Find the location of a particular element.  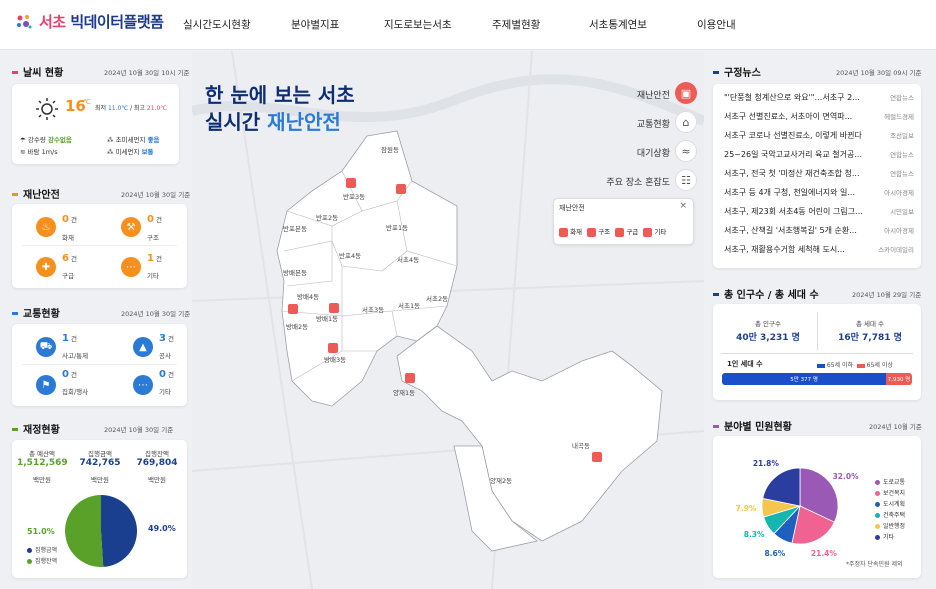

news-item: 25~26일 국악고교사거리 육교 철거공... 연합뉴스 is located at coordinates (819, 155).